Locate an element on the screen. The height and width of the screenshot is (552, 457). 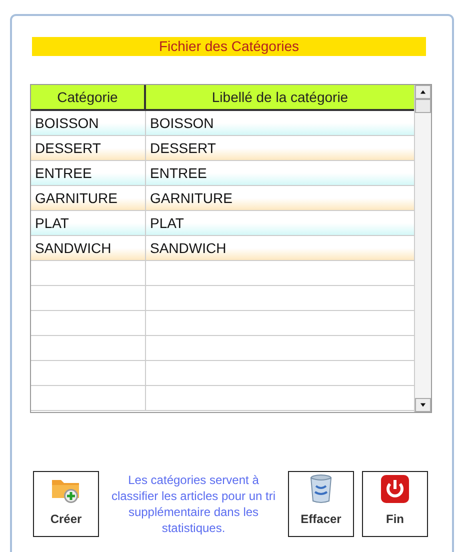
column-header: Libellé de la catégorie is located at coordinates (280, 97).